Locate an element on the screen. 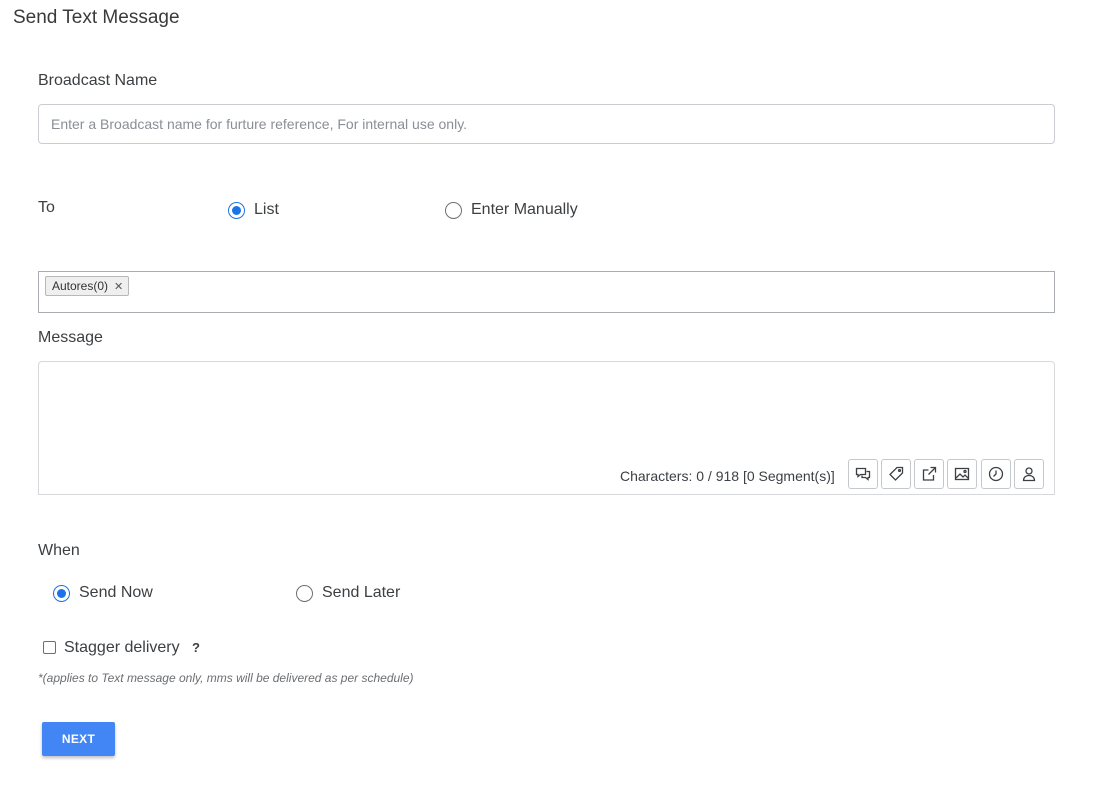  broadcast-name-label: Broadcast Name is located at coordinates (98, 80).